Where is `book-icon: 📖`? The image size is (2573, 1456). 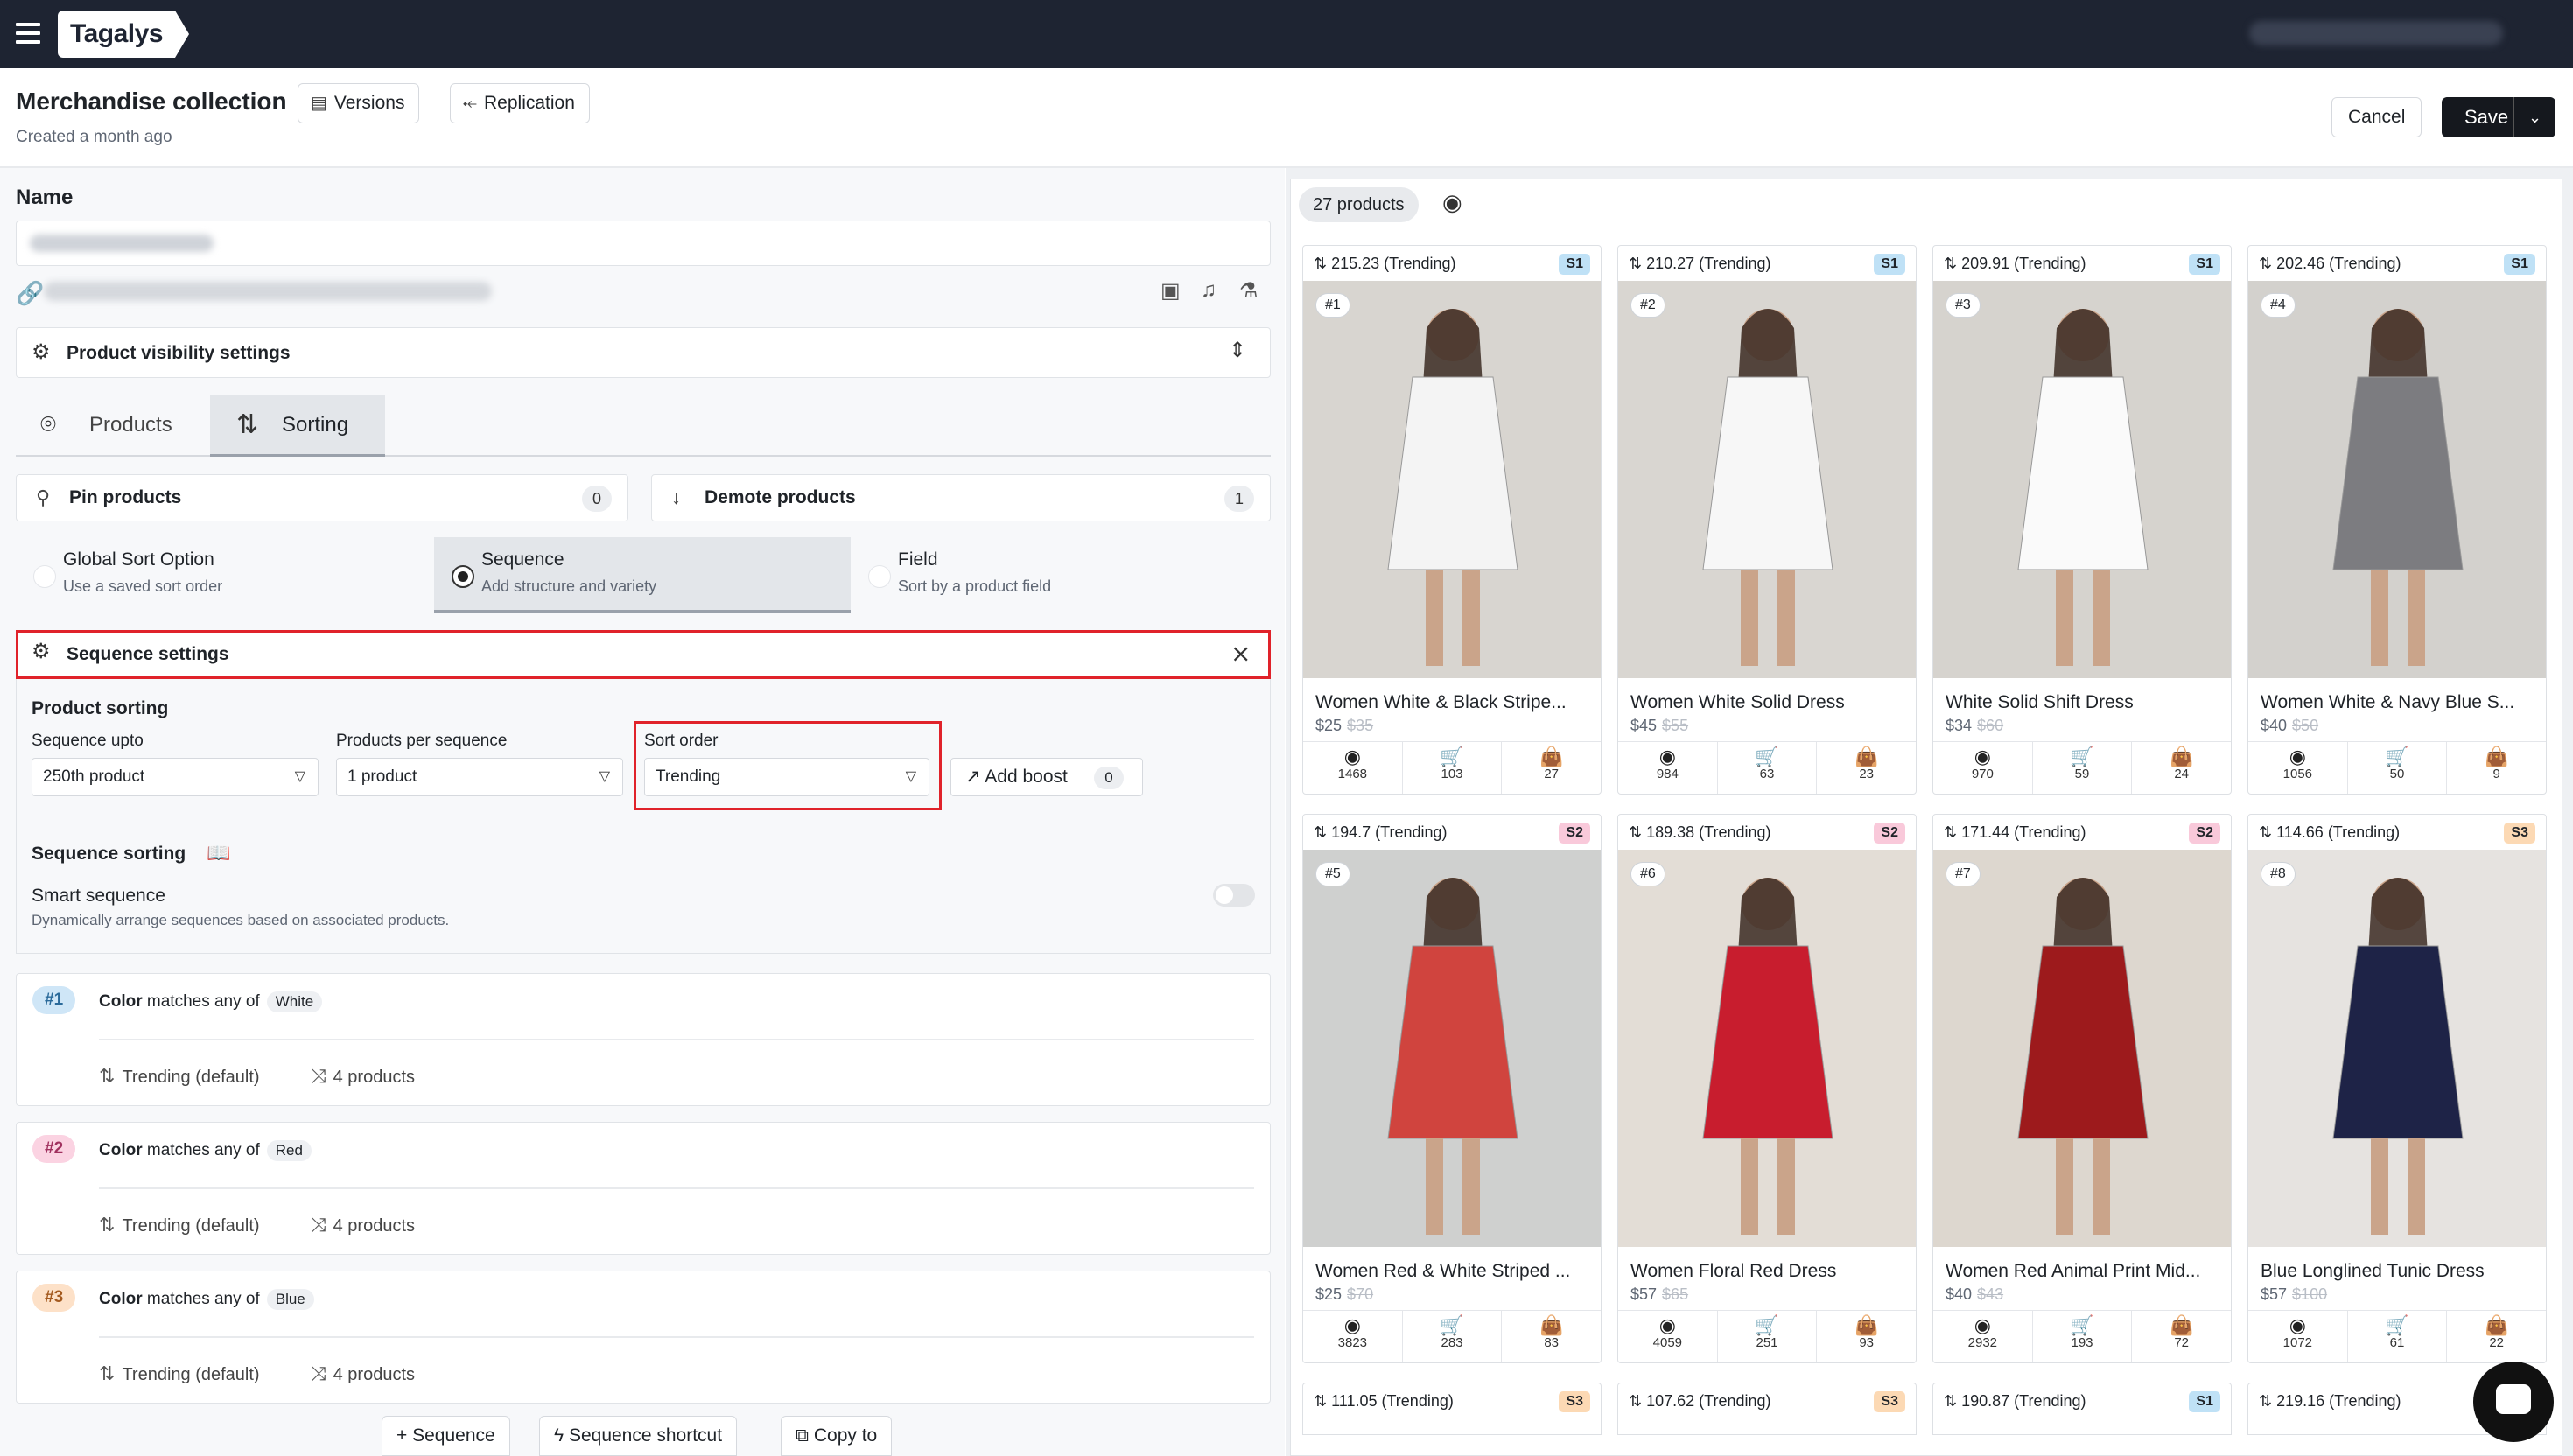 book-icon: 📖 is located at coordinates (218, 853).